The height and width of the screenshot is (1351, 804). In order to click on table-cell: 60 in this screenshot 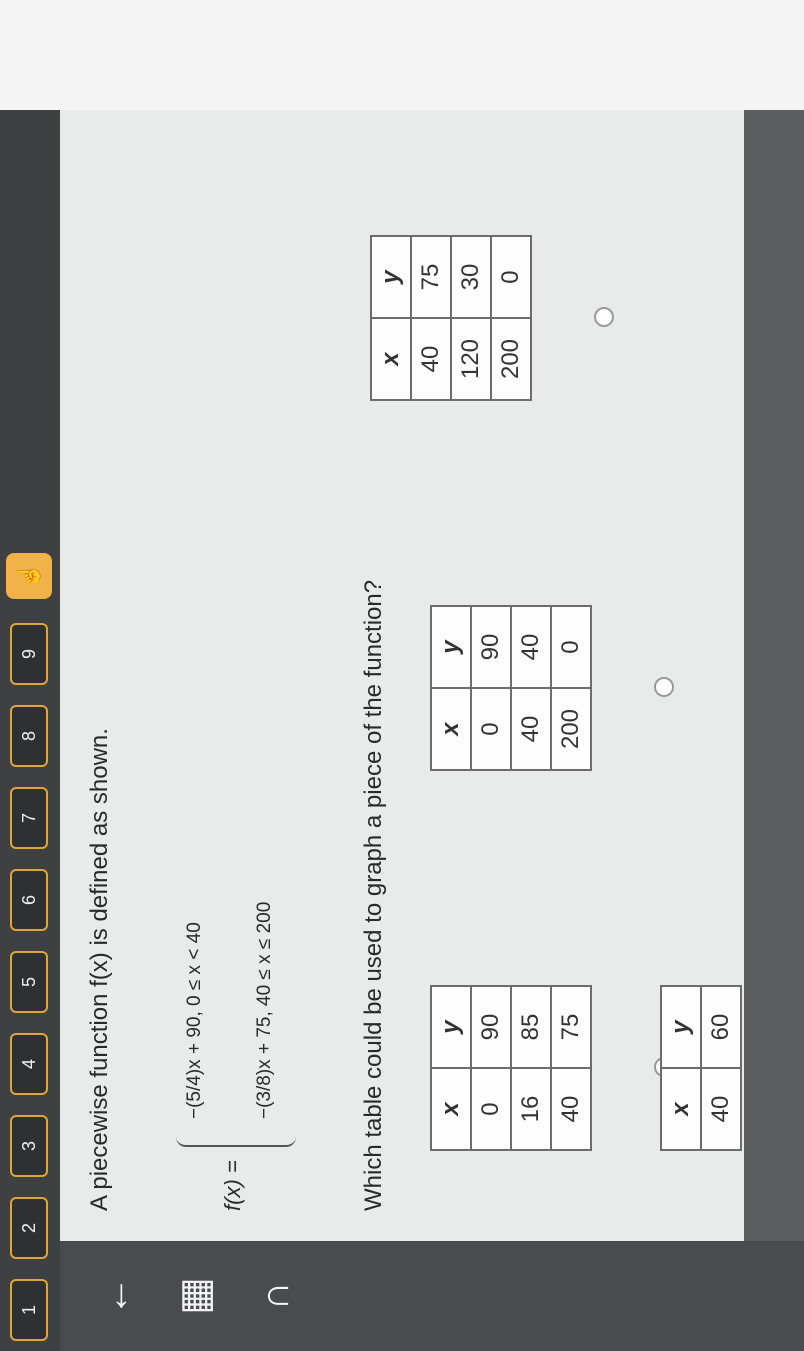, I will do `click(721, 1027)`.